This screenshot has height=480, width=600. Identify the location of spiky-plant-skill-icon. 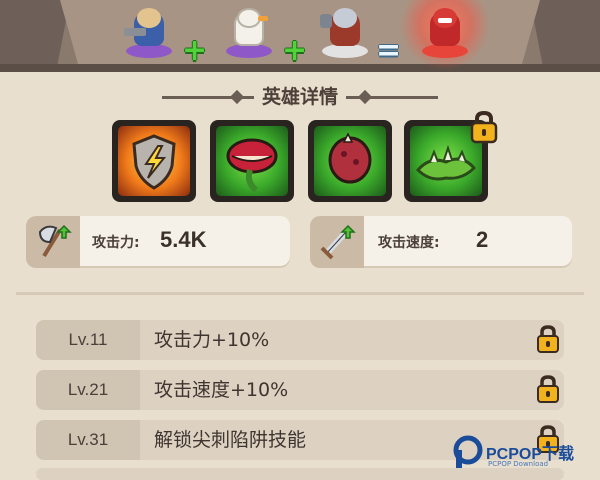
(350, 161).